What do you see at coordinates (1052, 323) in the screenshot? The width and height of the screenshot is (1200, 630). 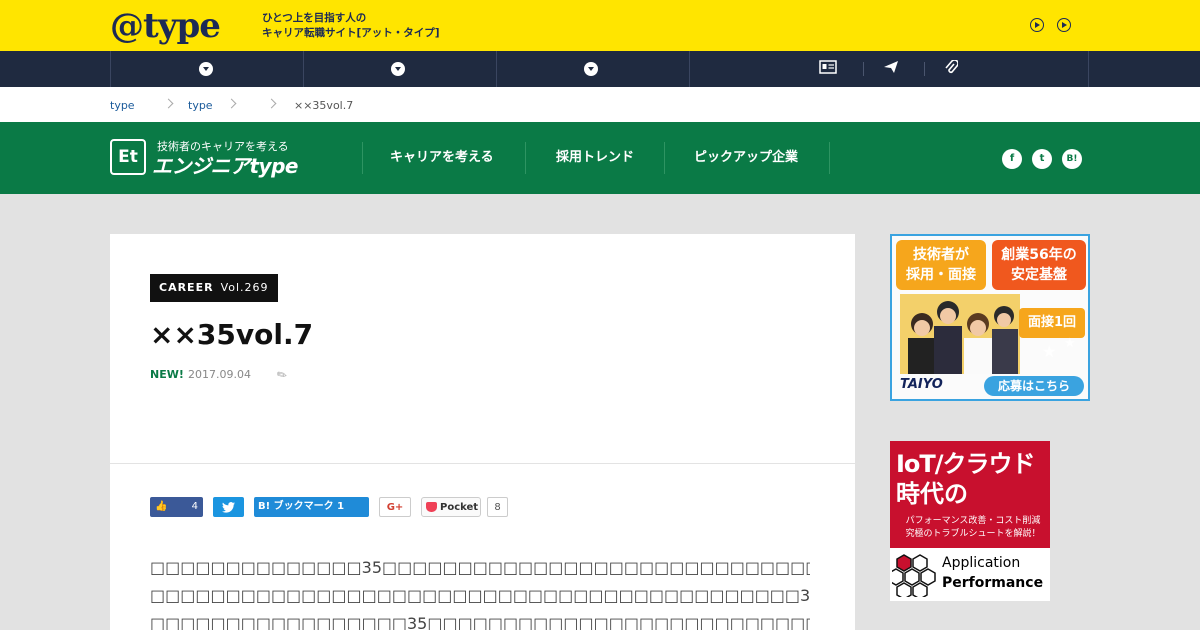 I see `ad-headline-c: 面接1回` at bounding box center [1052, 323].